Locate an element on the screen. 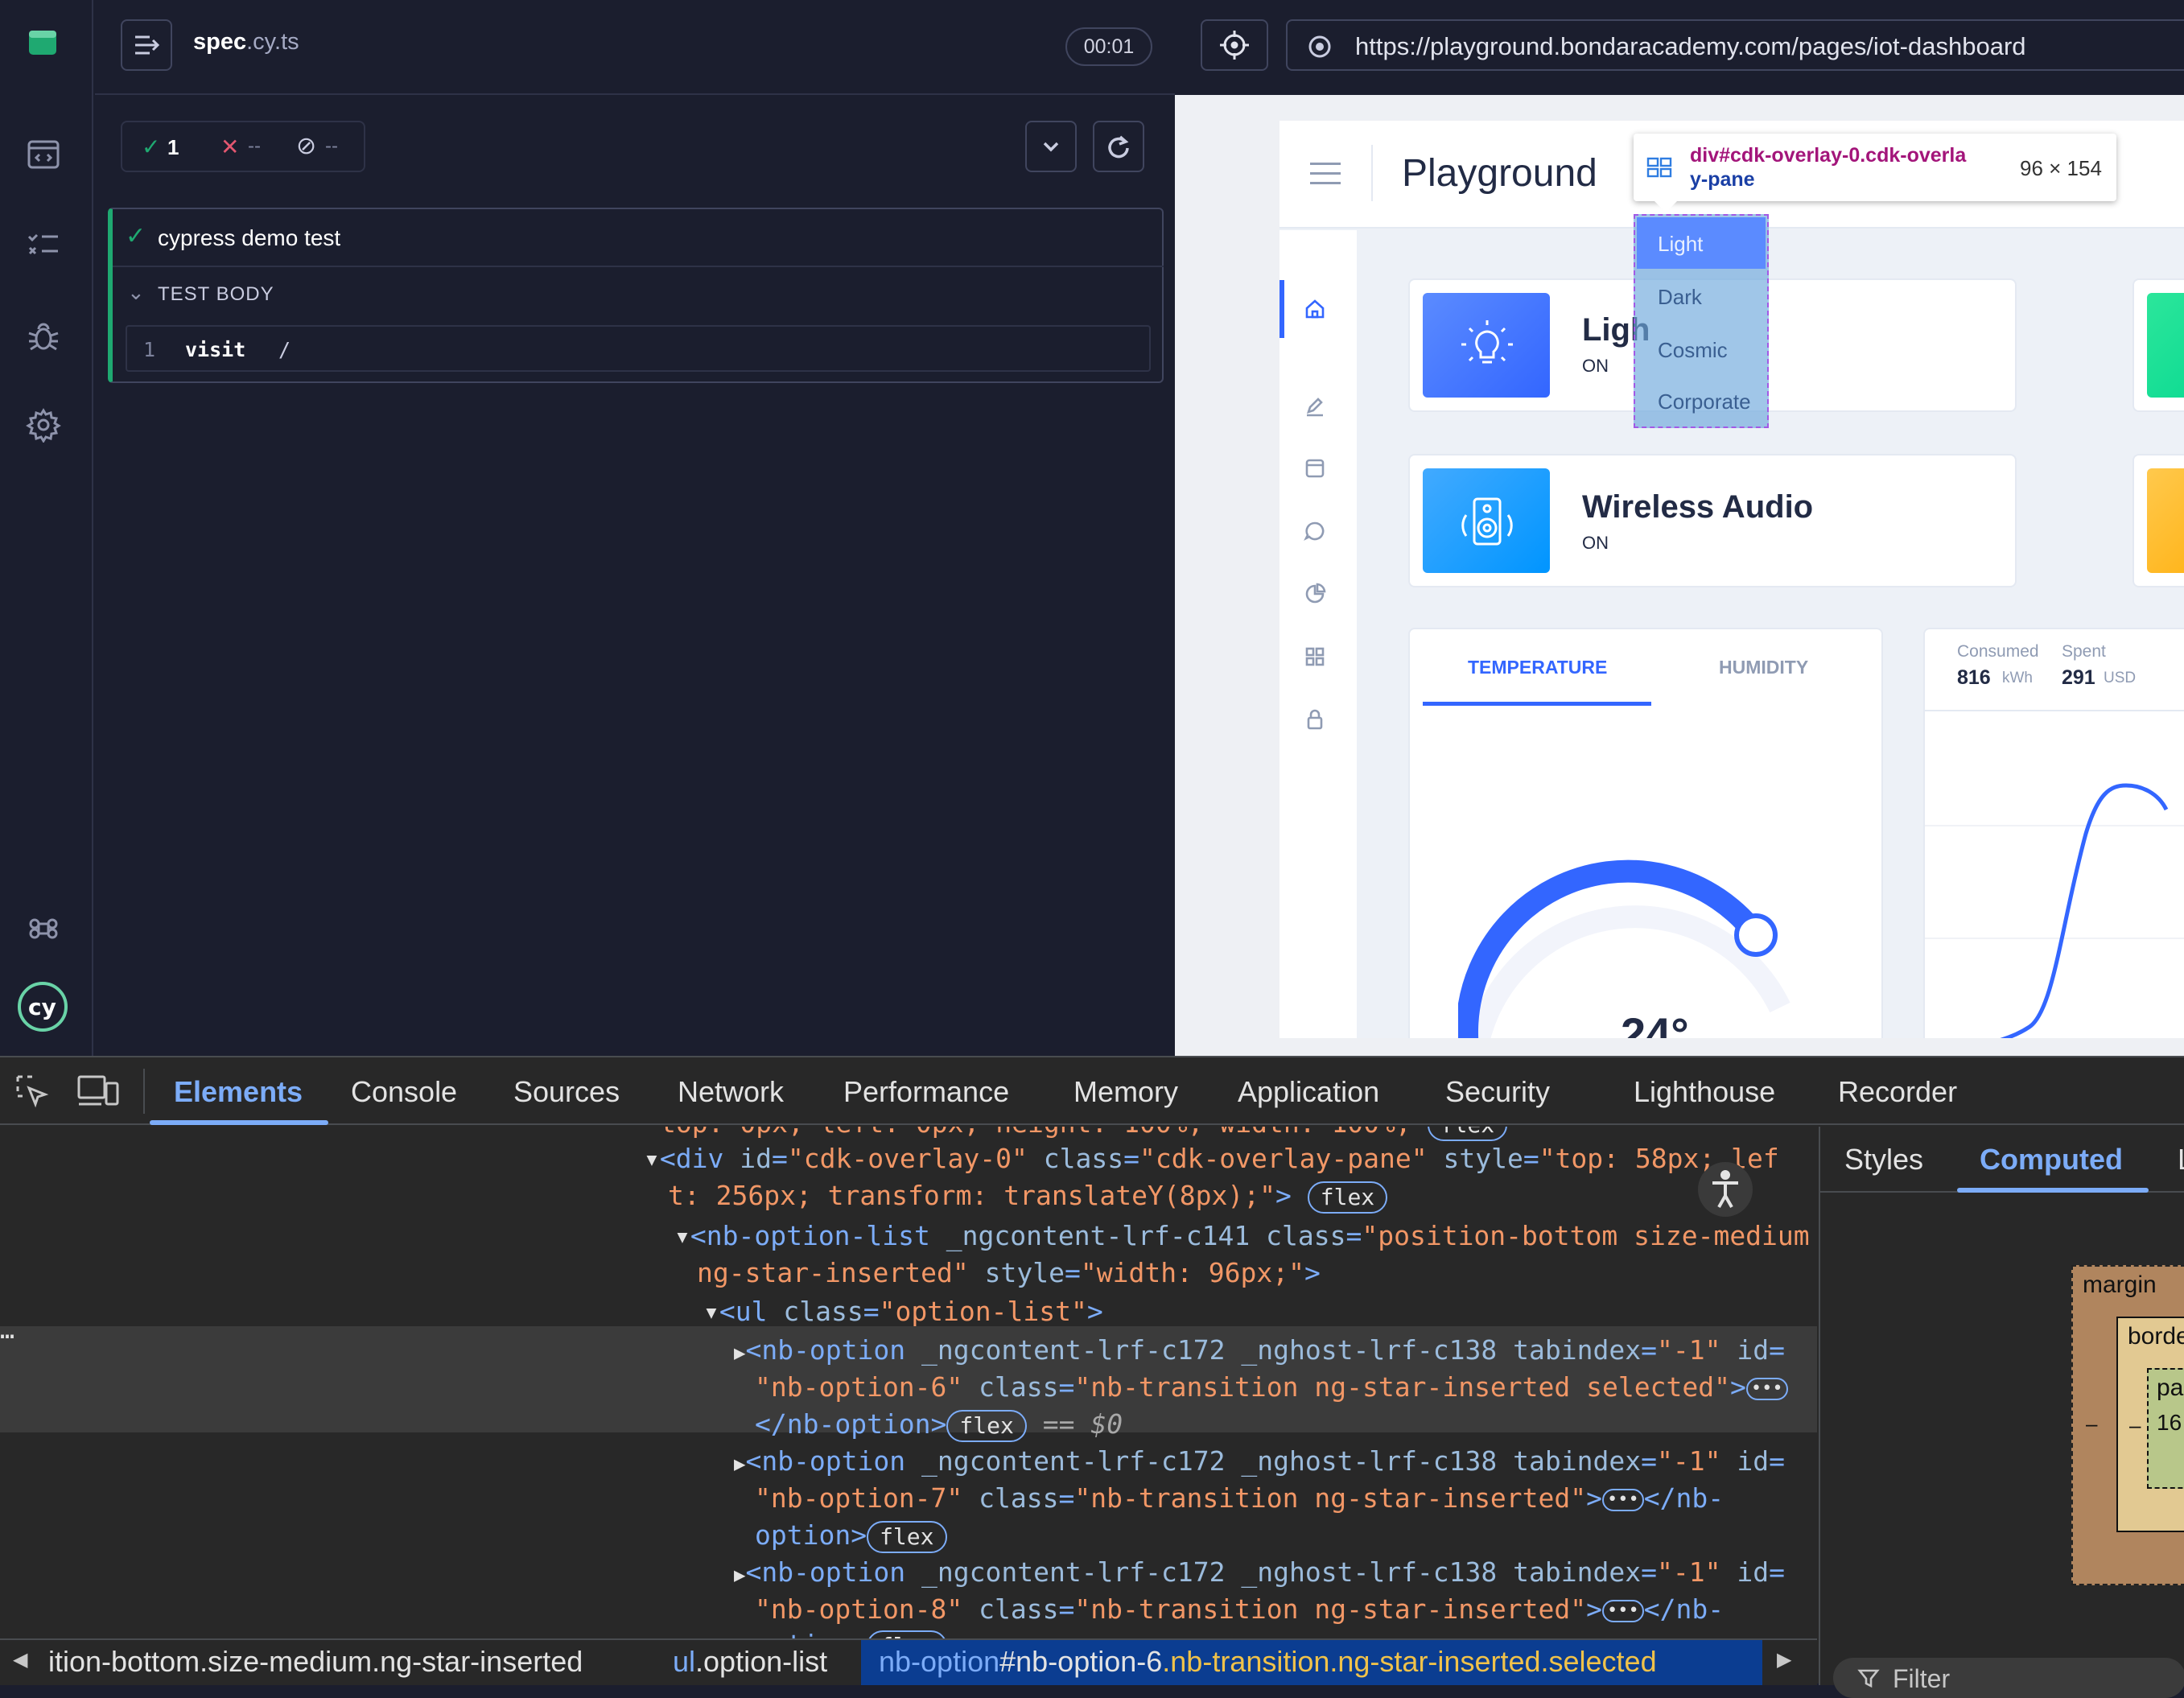 The height and width of the screenshot is (1698, 2184). tab-sources: Sources is located at coordinates (566, 1092).